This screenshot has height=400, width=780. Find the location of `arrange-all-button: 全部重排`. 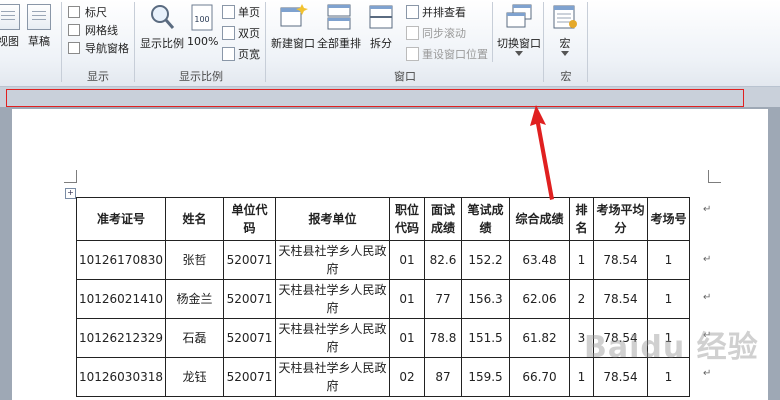

arrange-all-button: 全部重排 is located at coordinates (339, 26).